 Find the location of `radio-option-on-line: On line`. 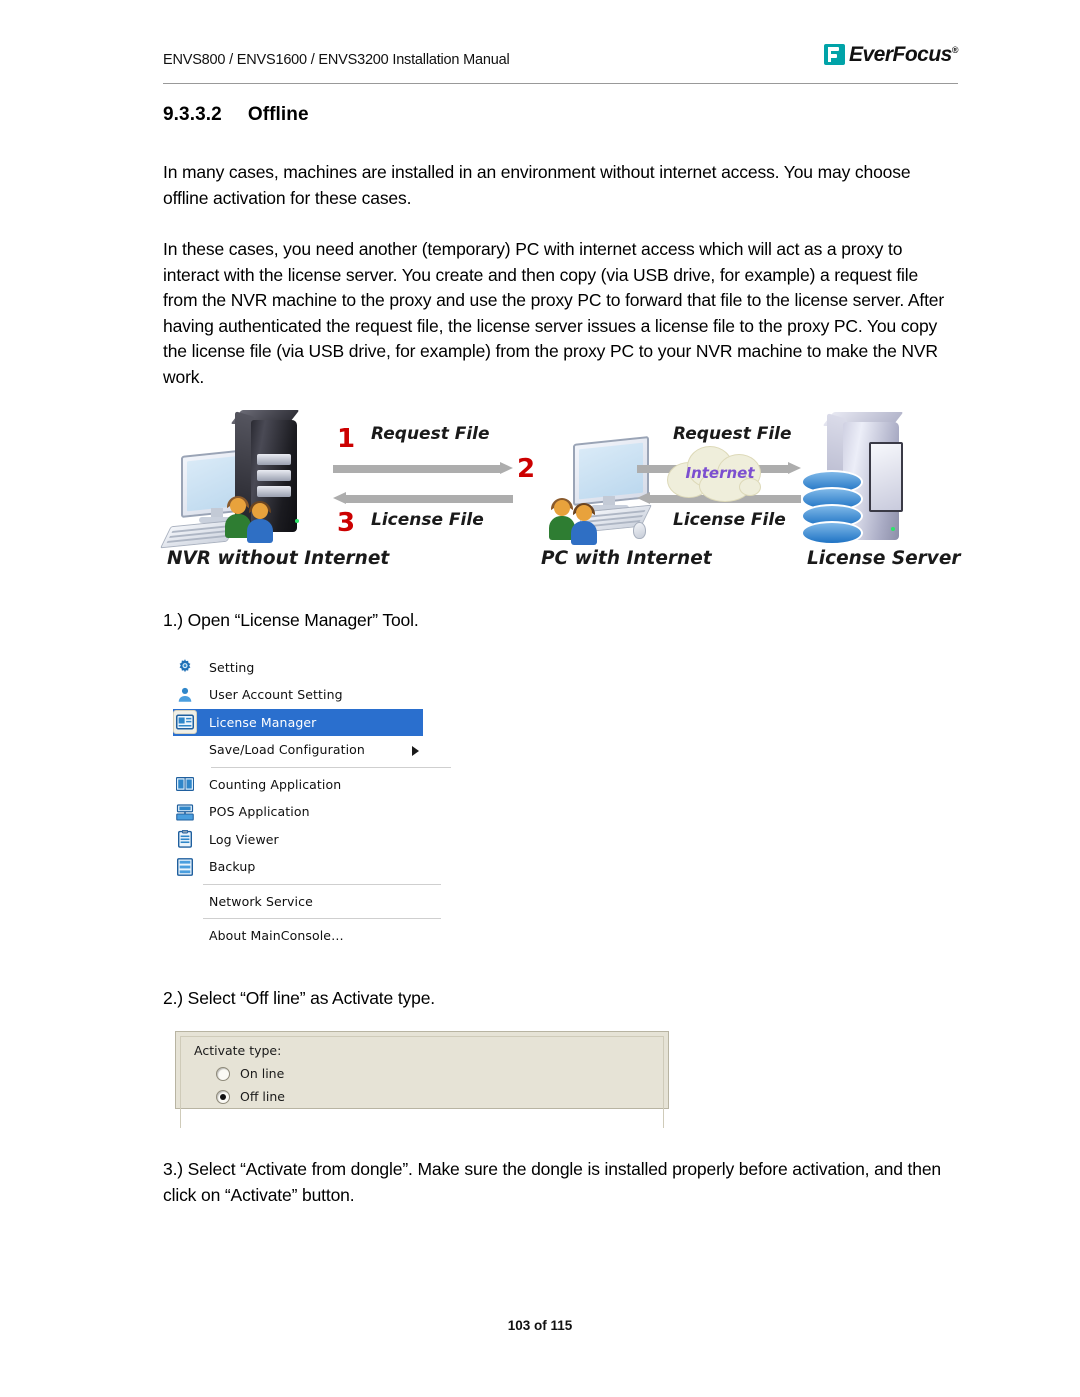

radio-option-on-line: On line is located at coordinates (250, 1073).